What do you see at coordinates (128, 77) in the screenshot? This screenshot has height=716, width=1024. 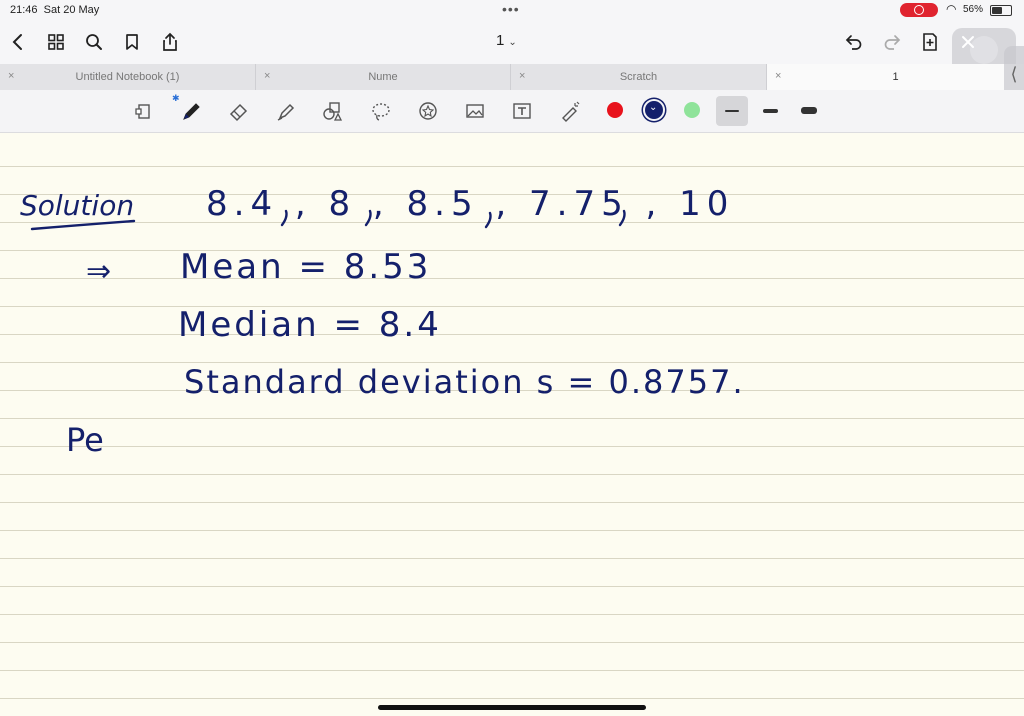 I see `tab-untitled-notebook: × Untitled Notebook (1)` at bounding box center [128, 77].